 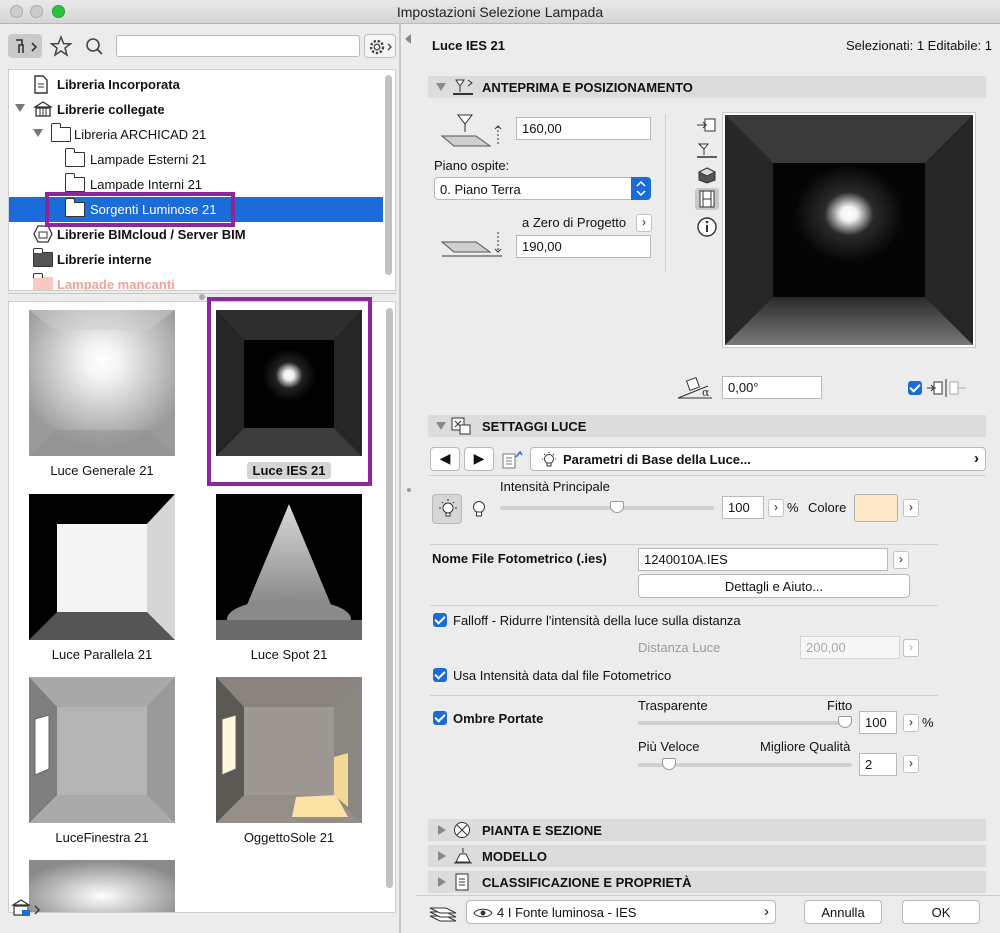 What do you see at coordinates (928, 722) in the screenshot?
I see `shadow-density-unit: %` at bounding box center [928, 722].